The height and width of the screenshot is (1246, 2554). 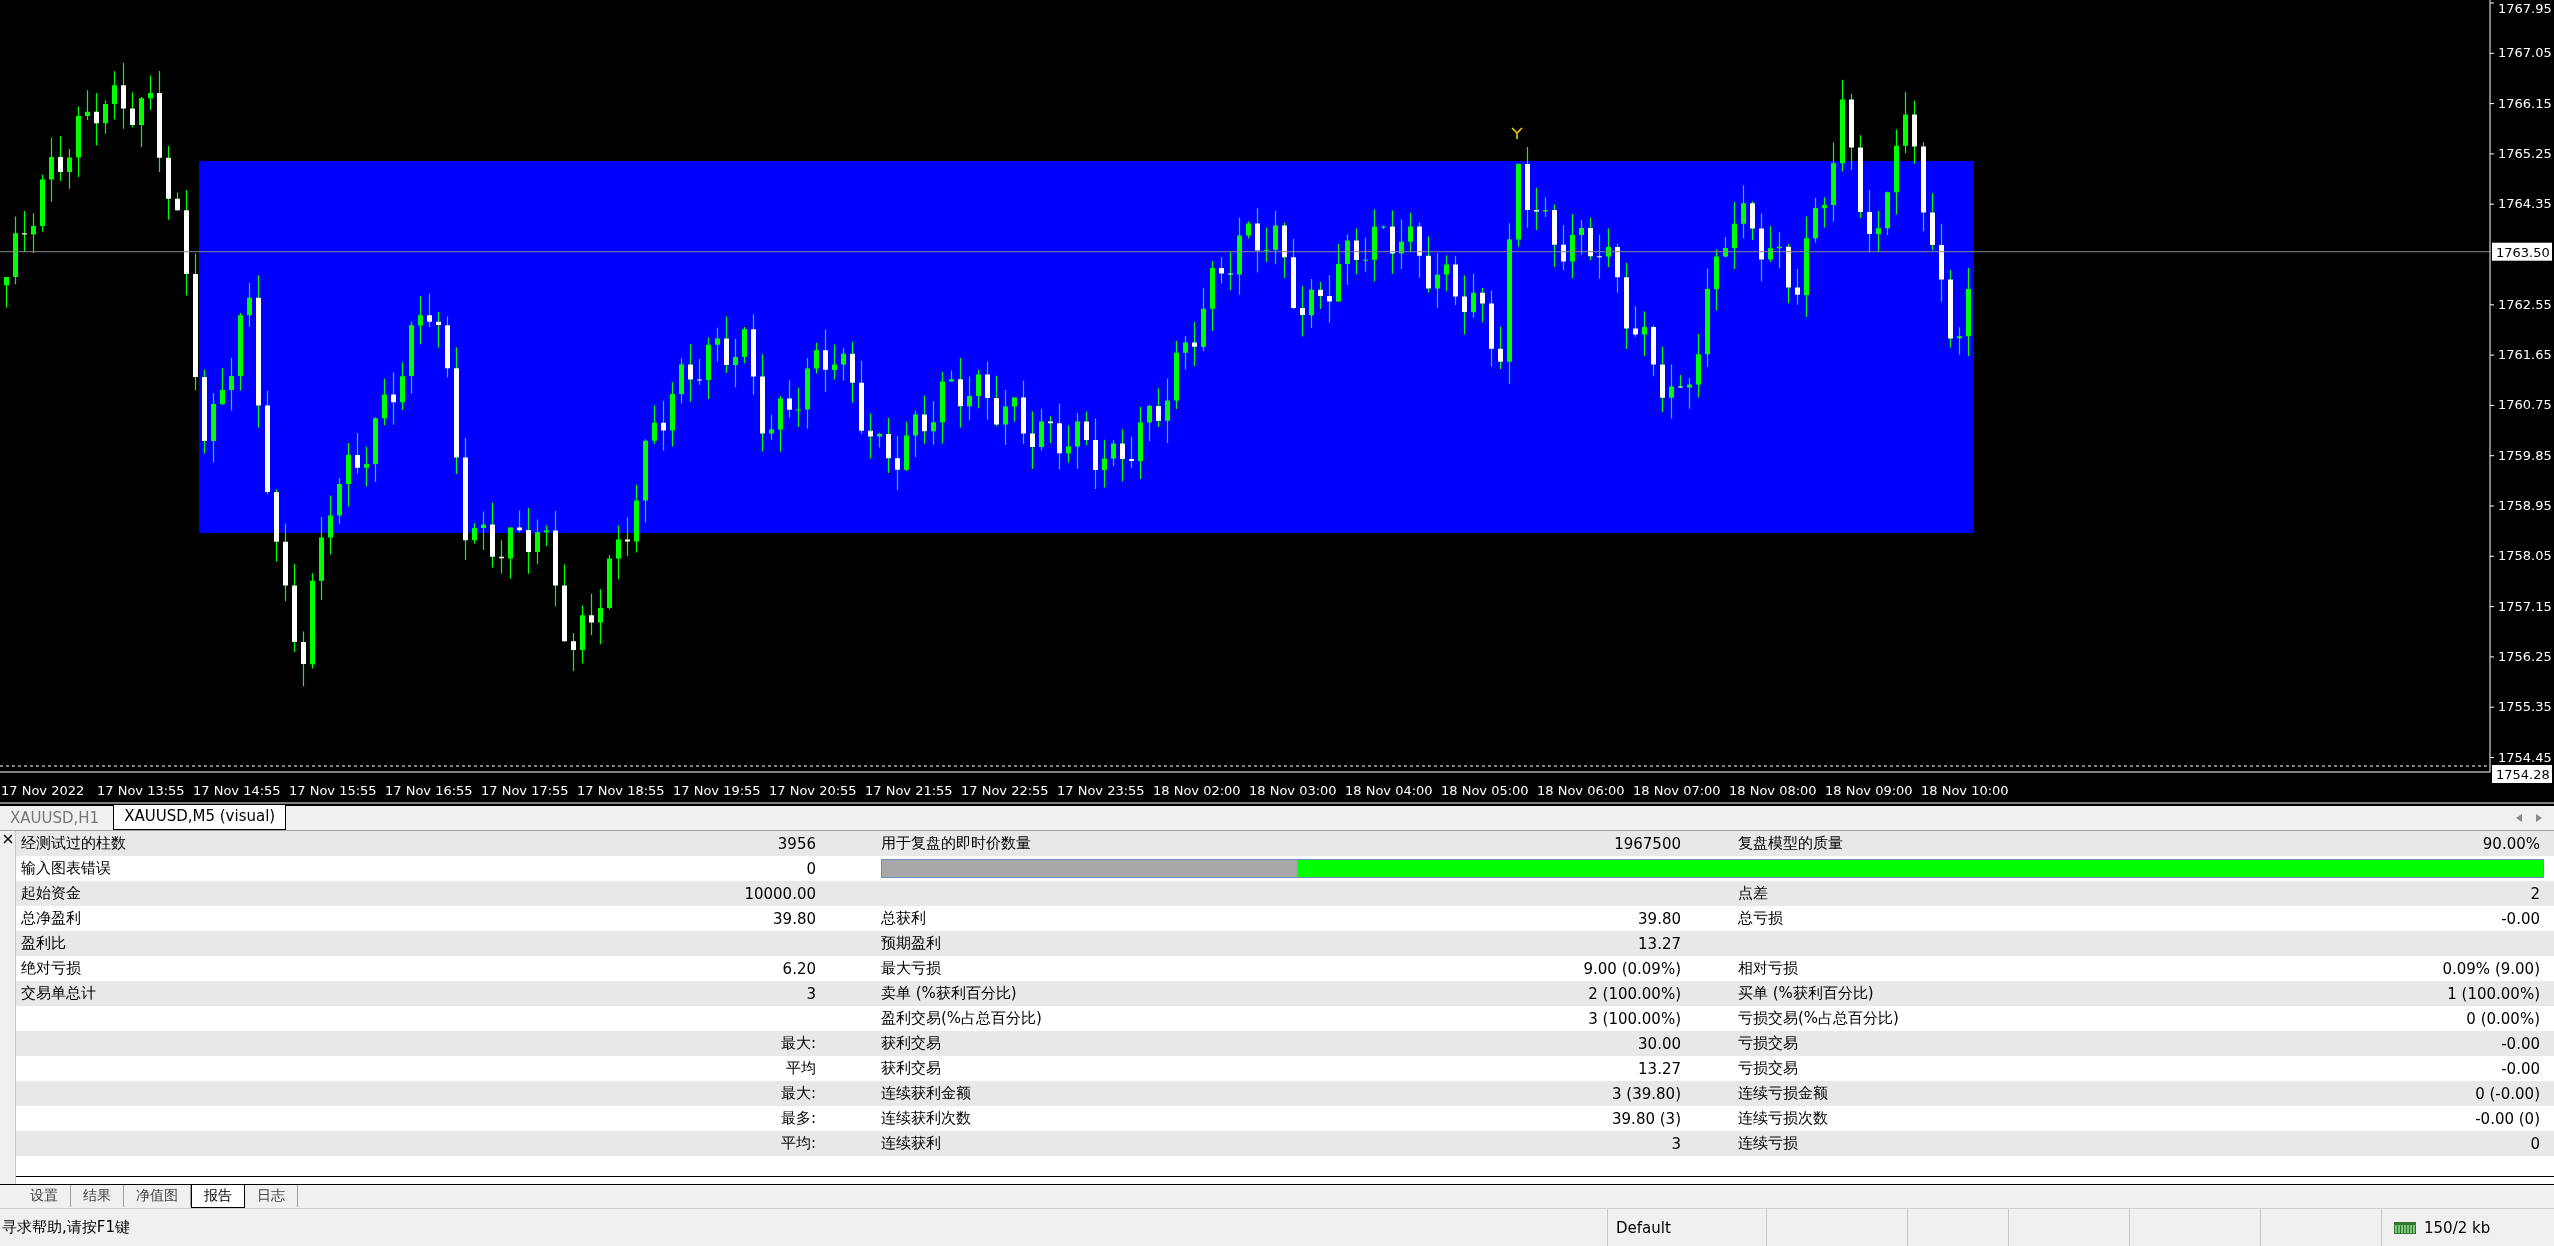 I want to click on row-value: 2 (100.00%), so click(x=1634, y=993).